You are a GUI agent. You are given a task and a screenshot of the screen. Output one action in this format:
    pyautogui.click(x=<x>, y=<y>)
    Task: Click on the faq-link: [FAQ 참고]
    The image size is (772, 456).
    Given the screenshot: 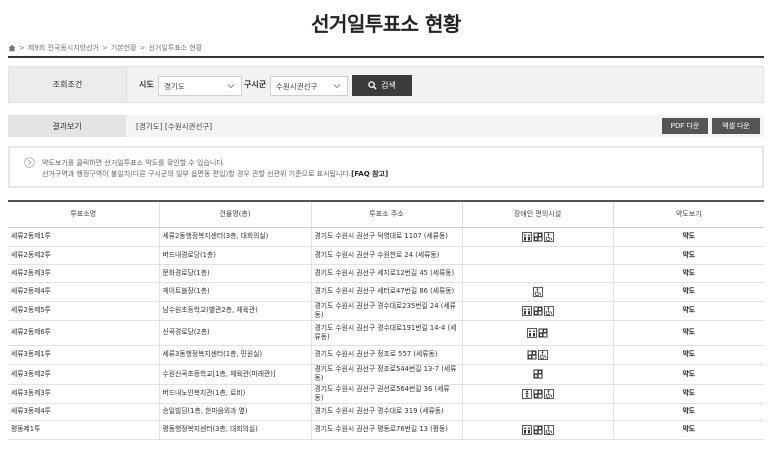 What is the action you would take?
    pyautogui.click(x=369, y=174)
    